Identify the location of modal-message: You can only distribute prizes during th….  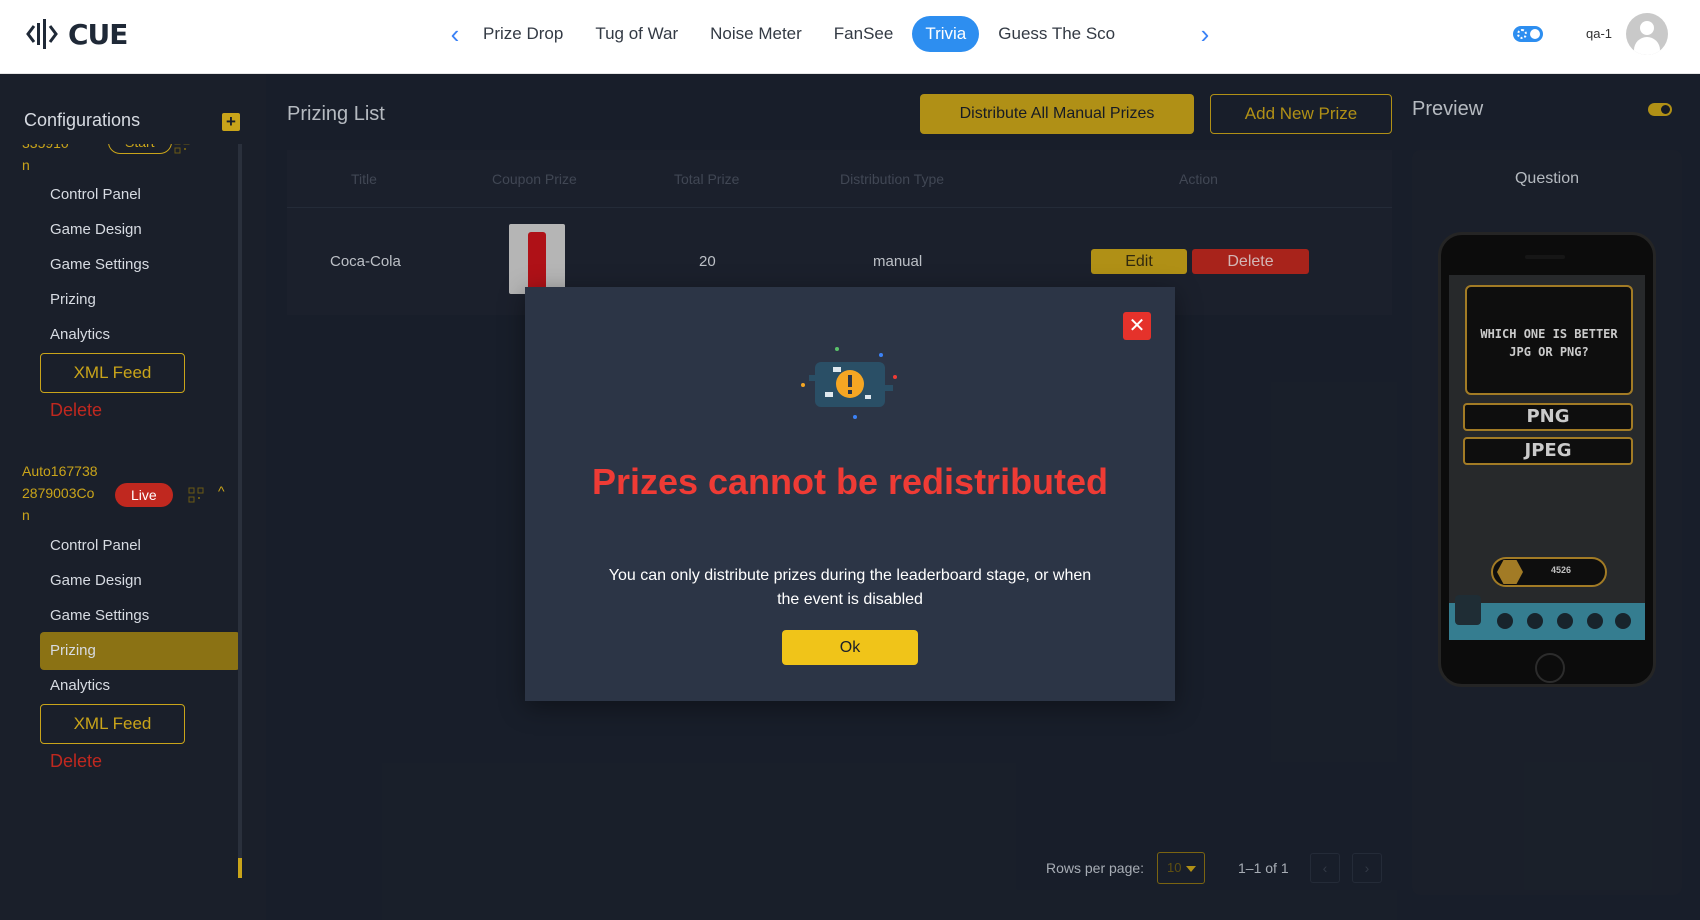
(850, 587).